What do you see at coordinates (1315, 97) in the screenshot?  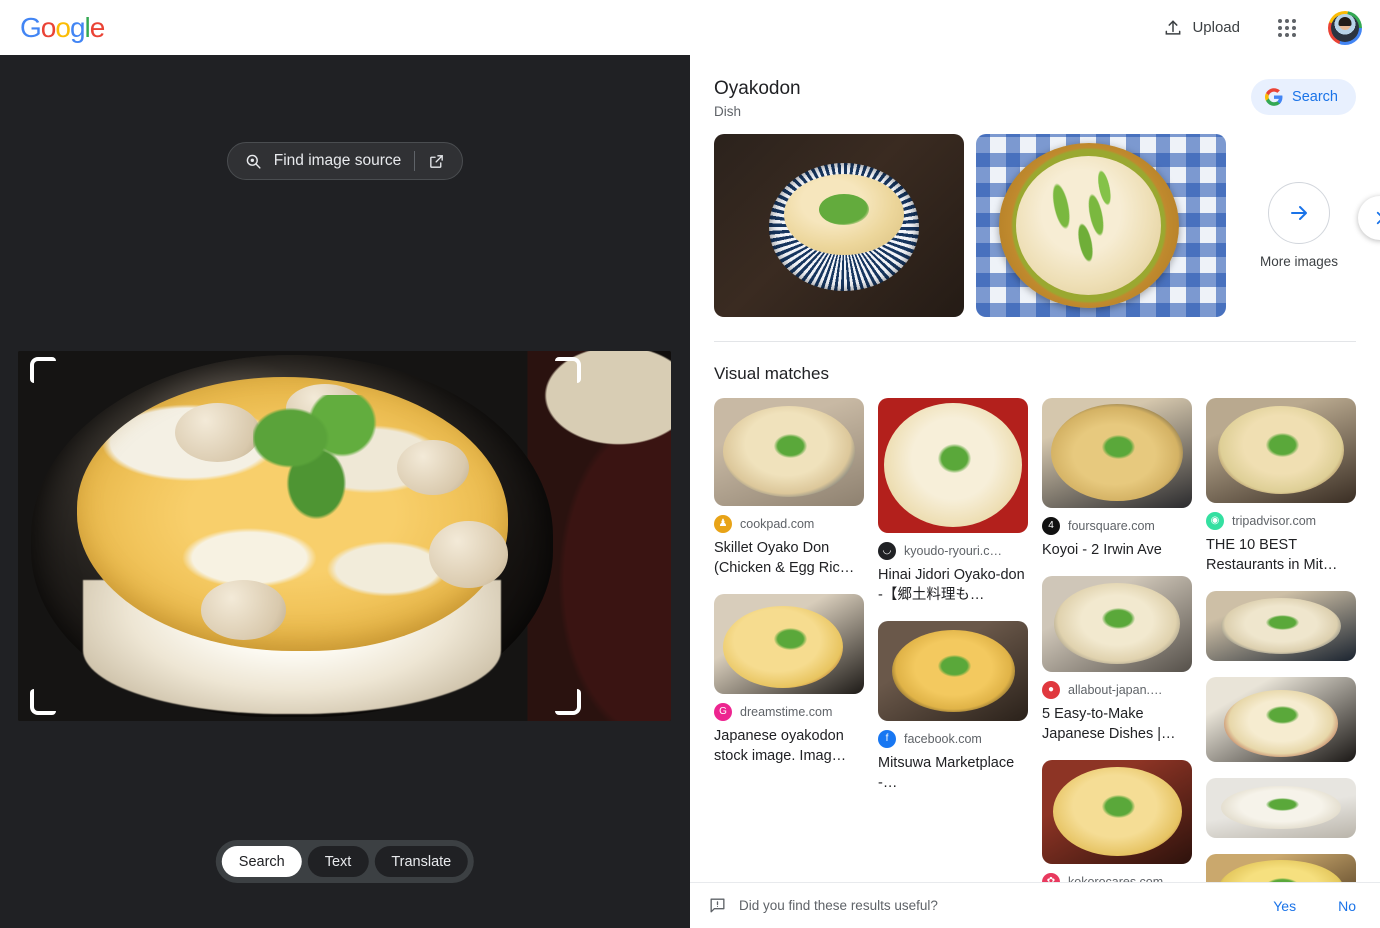 I see `search-button-label: Search` at bounding box center [1315, 97].